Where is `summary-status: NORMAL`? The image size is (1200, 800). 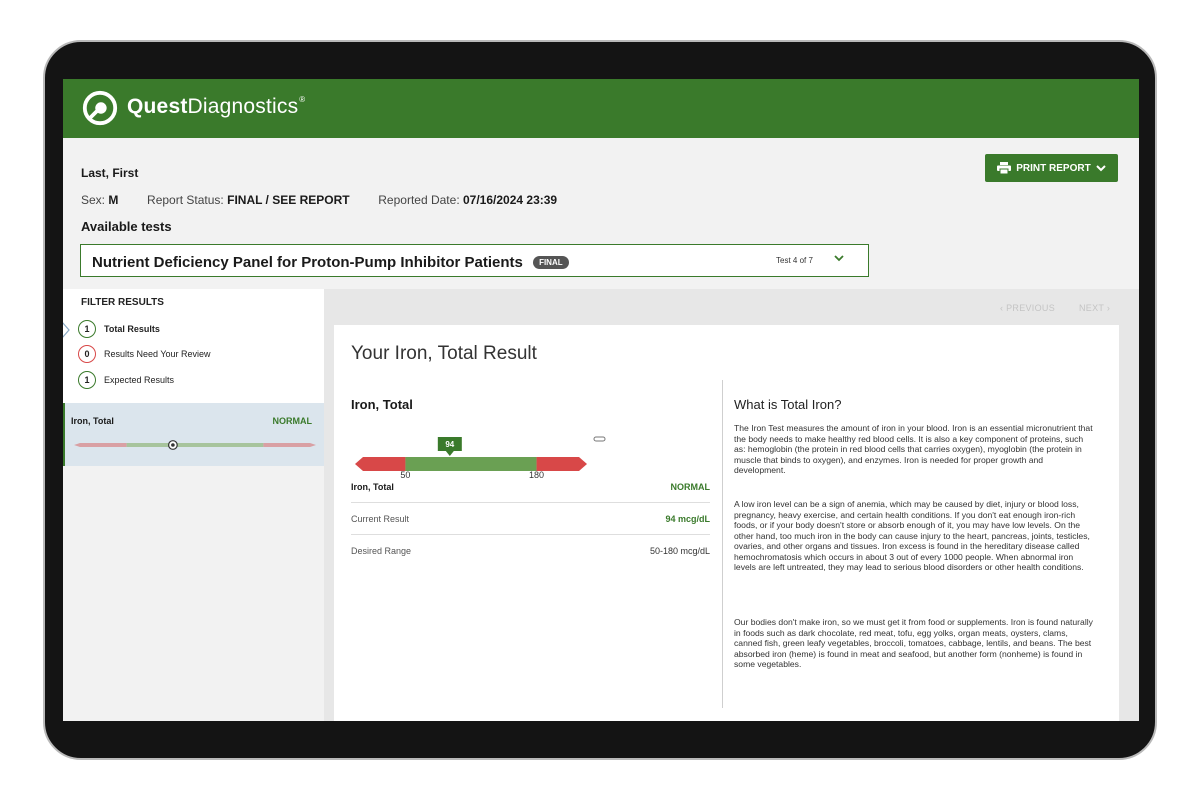 summary-status: NORMAL is located at coordinates (690, 487).